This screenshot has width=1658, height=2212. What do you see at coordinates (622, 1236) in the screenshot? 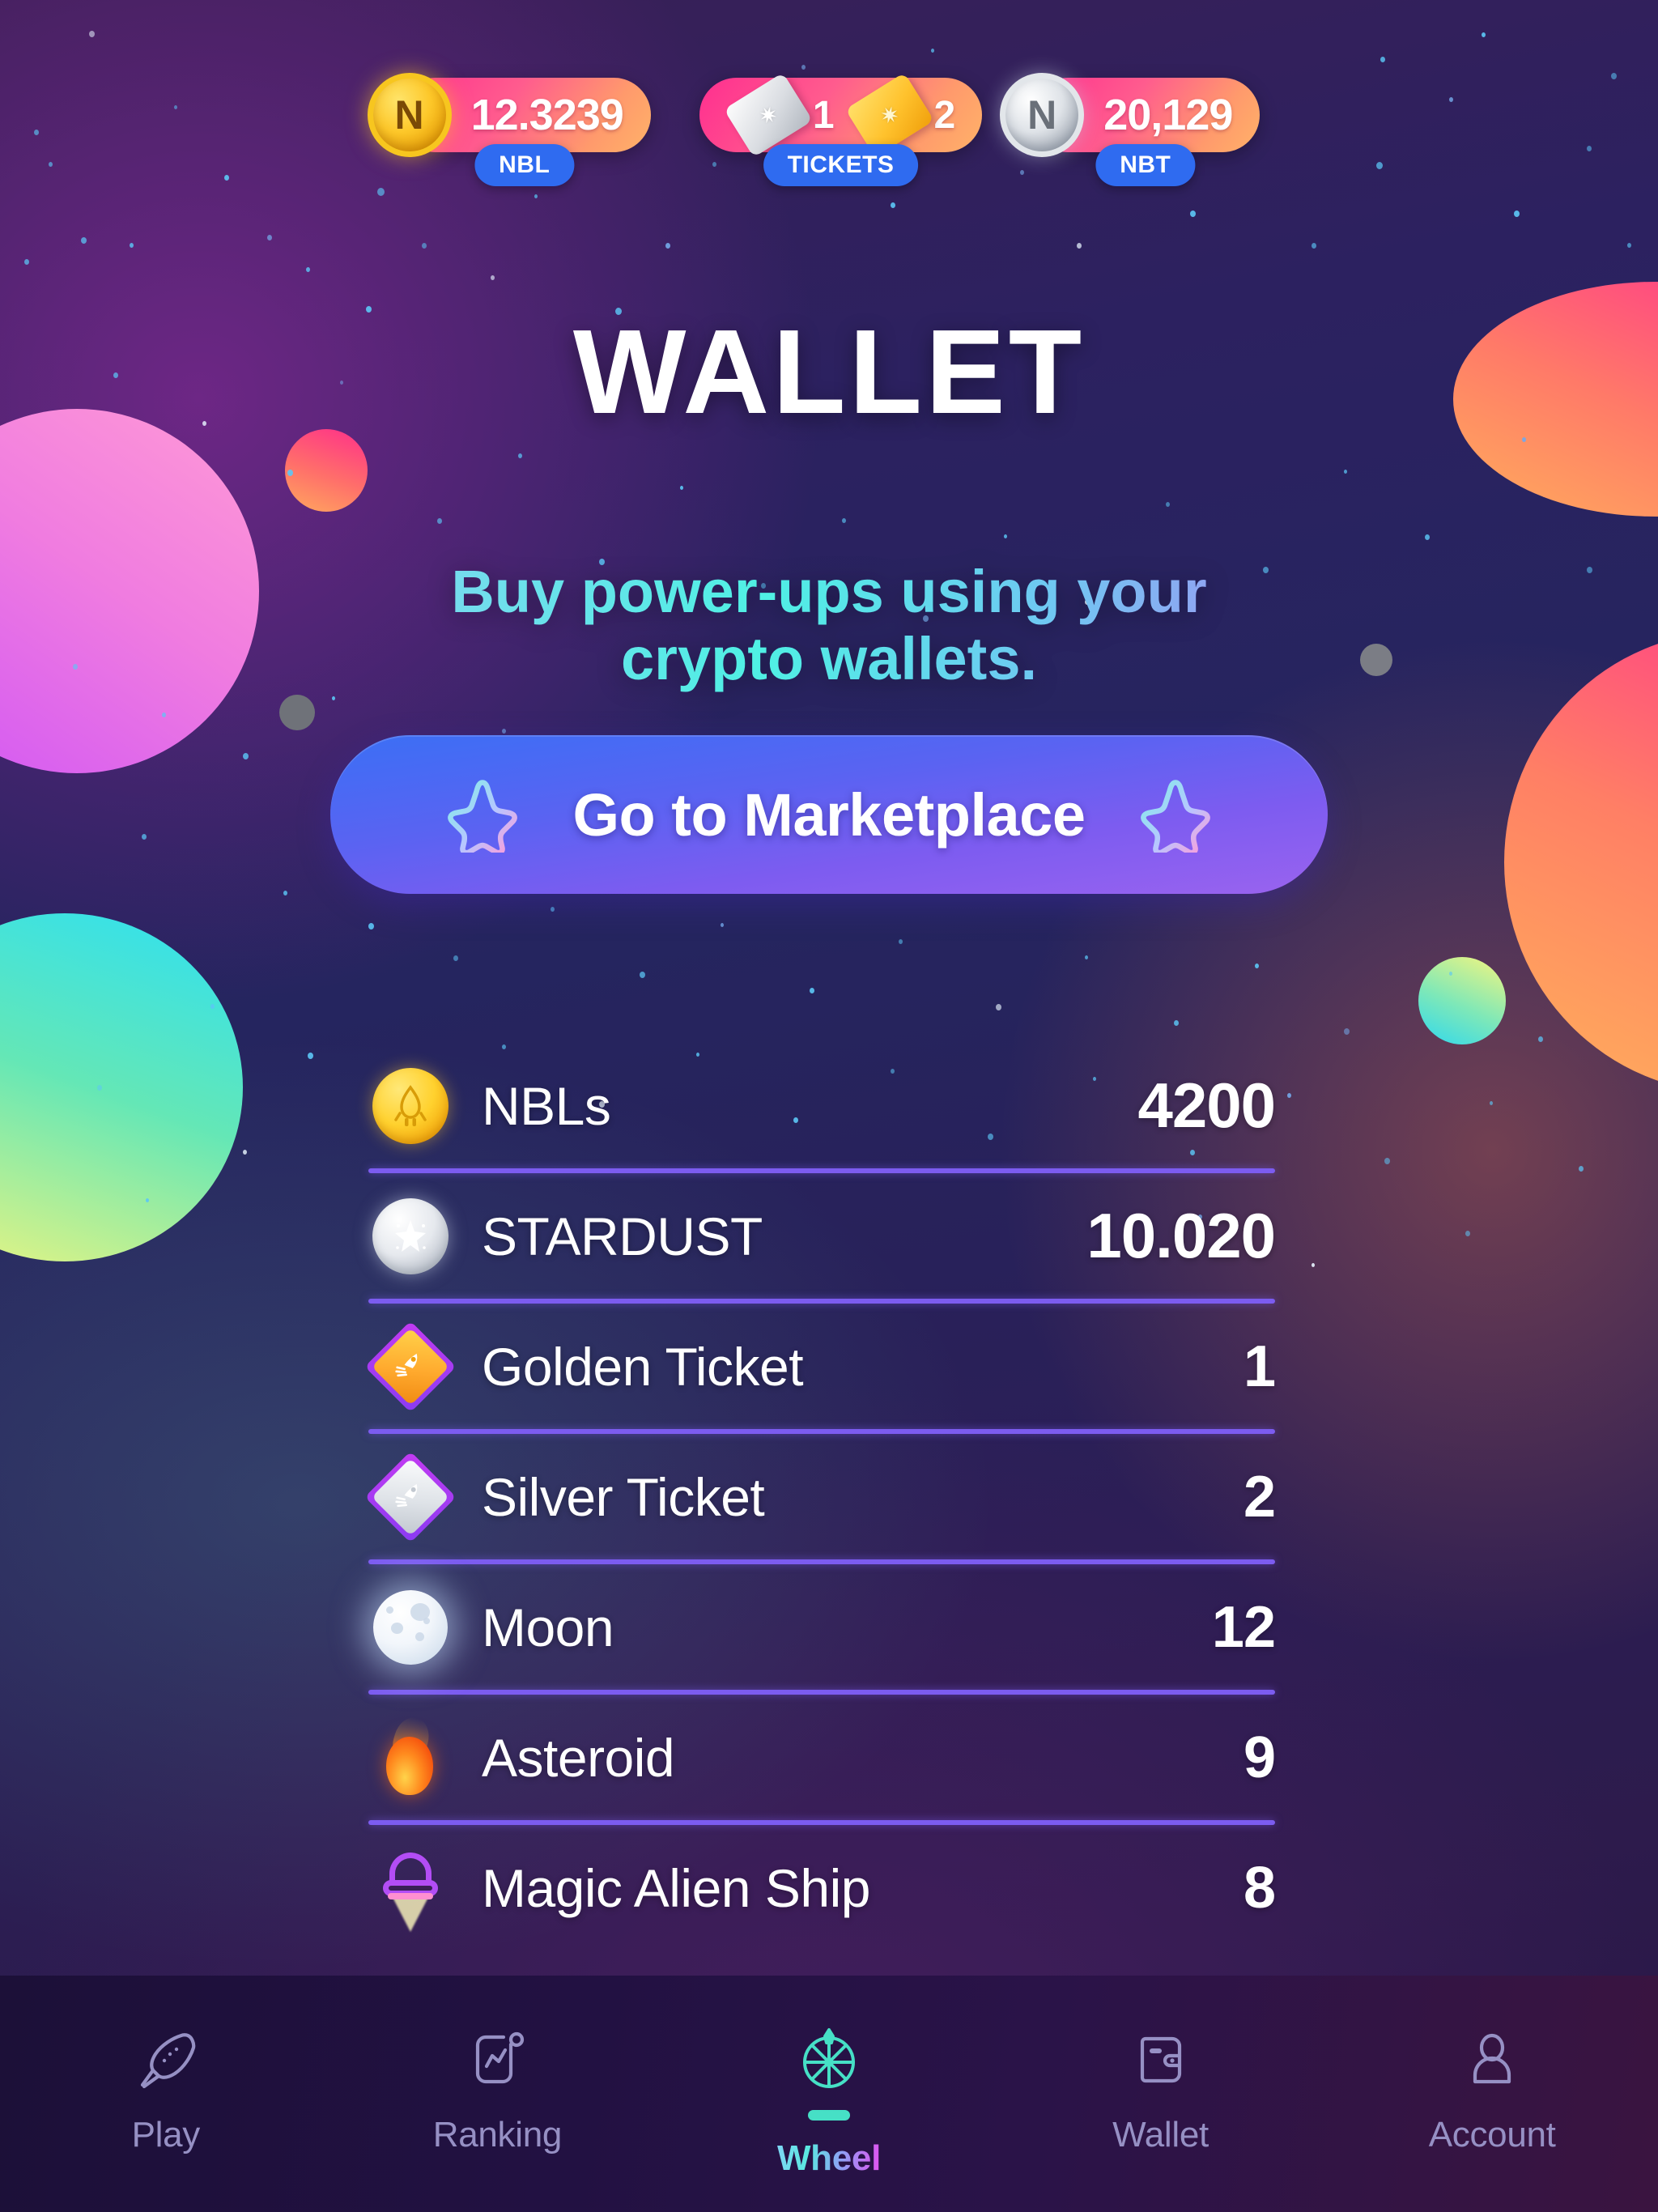
I see `wallet-row-label: STARDUST` at bounding box center [622, 1236].